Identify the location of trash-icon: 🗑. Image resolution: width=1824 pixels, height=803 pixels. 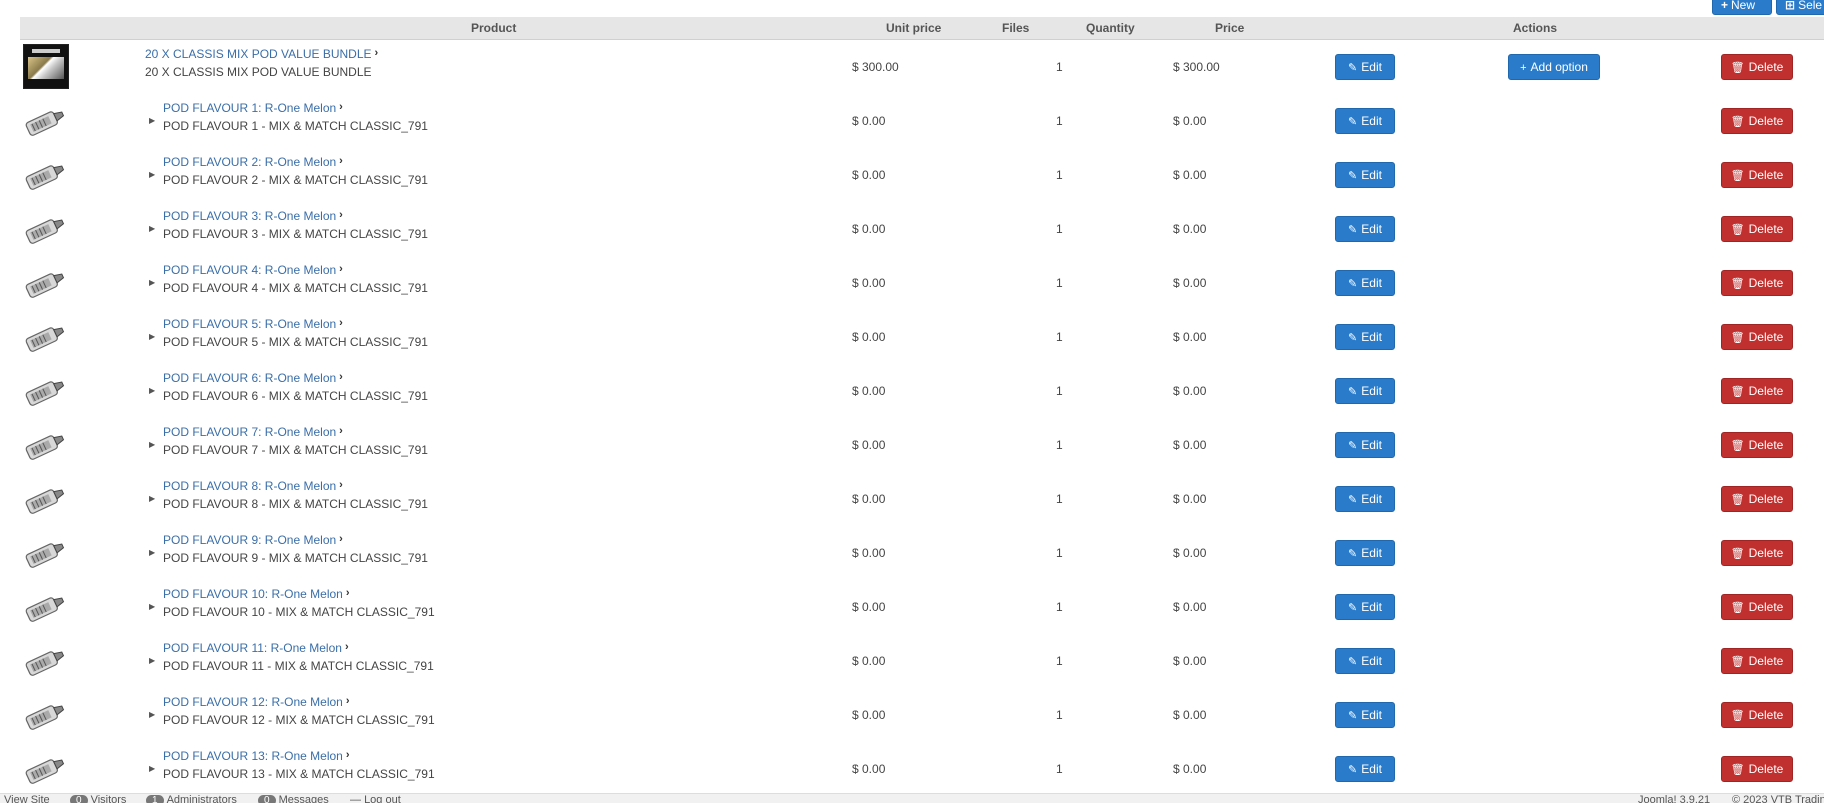
(1737, 176).